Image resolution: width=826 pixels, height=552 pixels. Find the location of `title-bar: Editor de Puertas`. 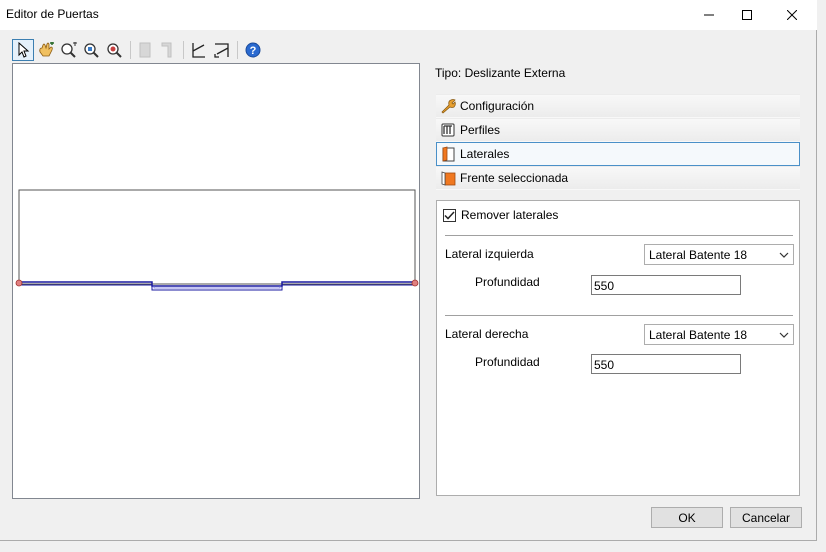

title-bar: Editor de Puertas is located at coordinates (408, 15).